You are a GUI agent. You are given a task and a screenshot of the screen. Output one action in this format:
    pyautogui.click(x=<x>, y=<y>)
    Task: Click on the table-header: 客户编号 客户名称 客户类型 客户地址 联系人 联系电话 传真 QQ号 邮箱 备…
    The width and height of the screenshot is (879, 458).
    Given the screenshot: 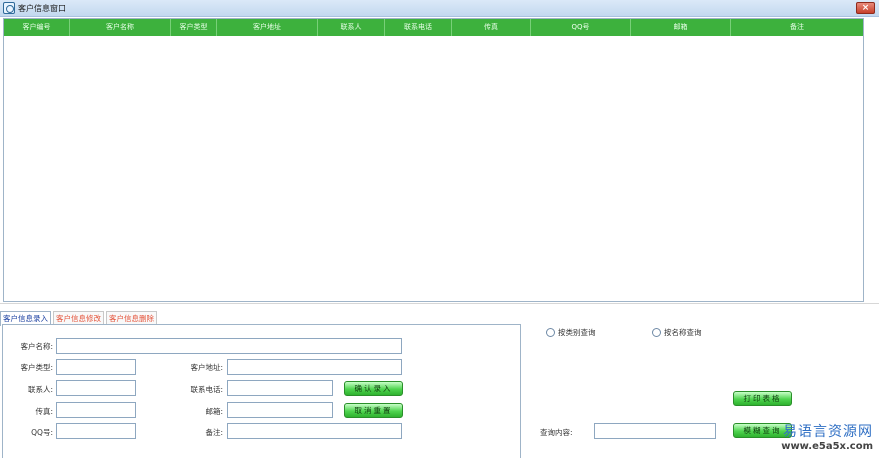 What is the action you would take?
    pyautogui.click(x=433, y=27)
    